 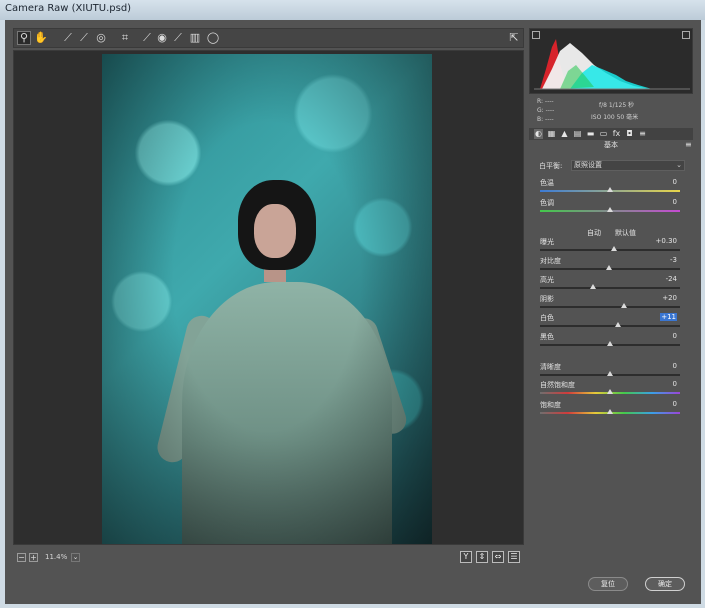 I want to click on hand-tool: ✋, so click(x=41, y=38).